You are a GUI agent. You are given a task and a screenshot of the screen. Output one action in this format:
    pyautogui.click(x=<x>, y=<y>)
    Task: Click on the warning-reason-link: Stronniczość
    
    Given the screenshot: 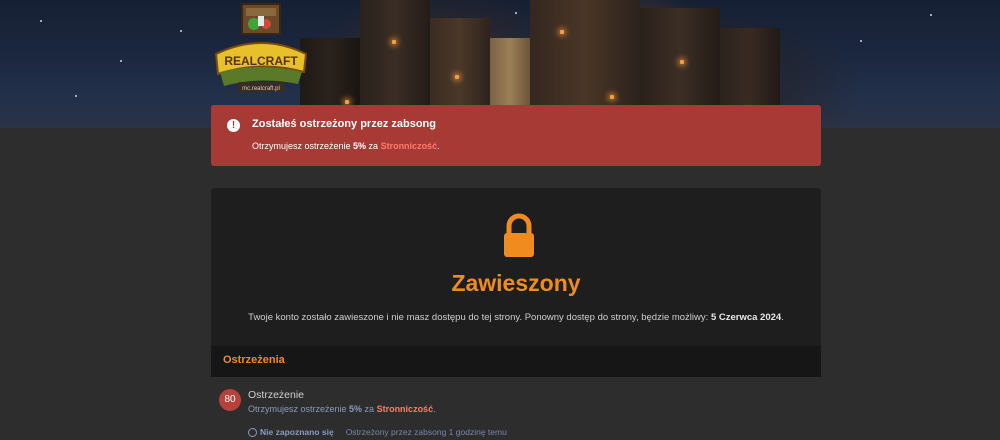 What is the action you would take?
    pyautogui.click(x=405, y=409)
    